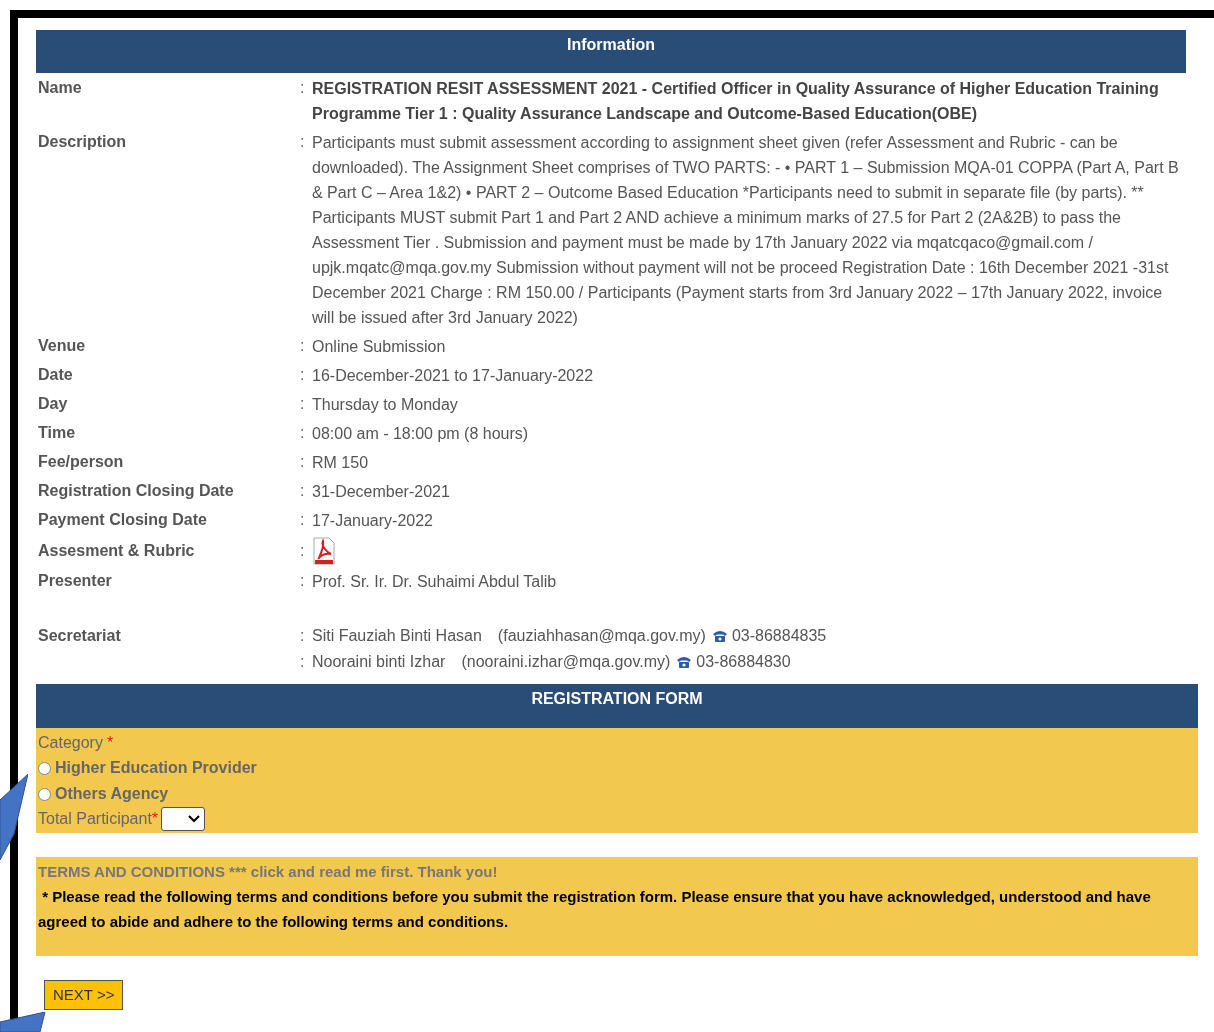 Image resolution: width=1214 pixels, height=1032 pixels. Describe the element at coordinates (373, 521) in the screenshot. I see `field-value: 17-January-2022` at that location.